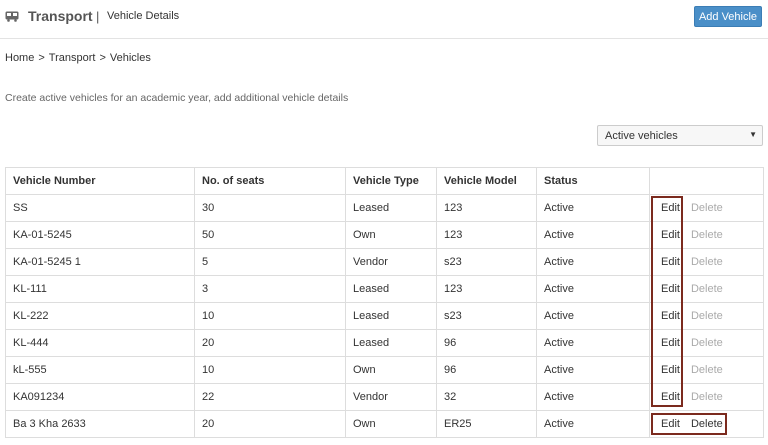 The height and width of the screenshot is (445, 768). Describe the element at coordinates (270, 181) in the screenshot. I see `column-header: No. of seats` at that location.